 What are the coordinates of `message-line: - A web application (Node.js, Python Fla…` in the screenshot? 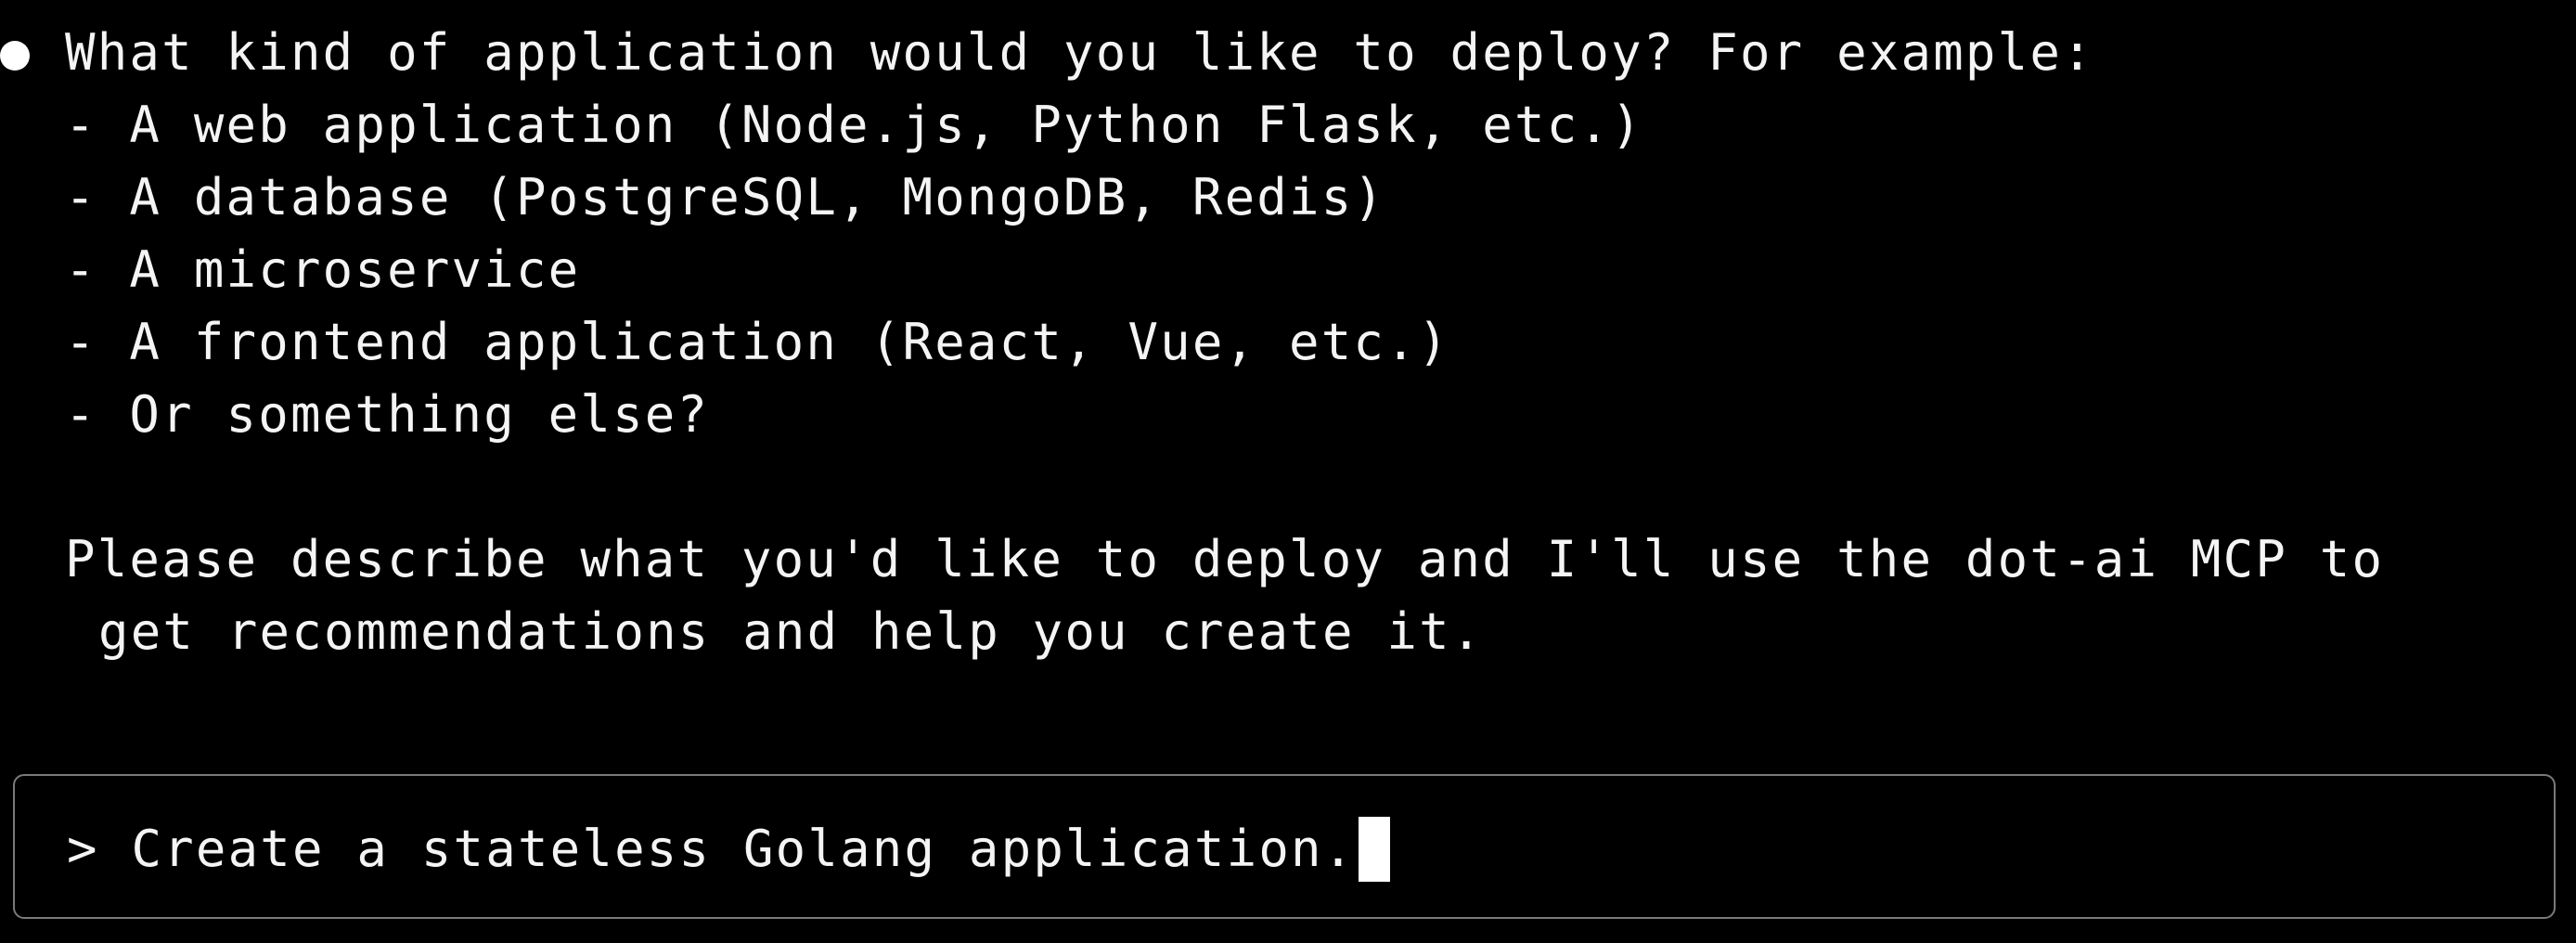 It's located at (1288, 125).